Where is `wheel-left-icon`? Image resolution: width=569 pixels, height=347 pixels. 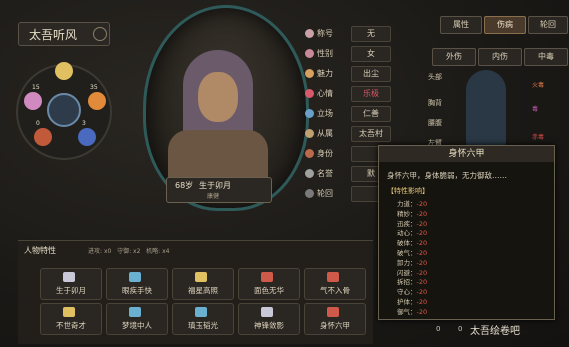
wheel-left-icon is located at coordinates (33, 101).